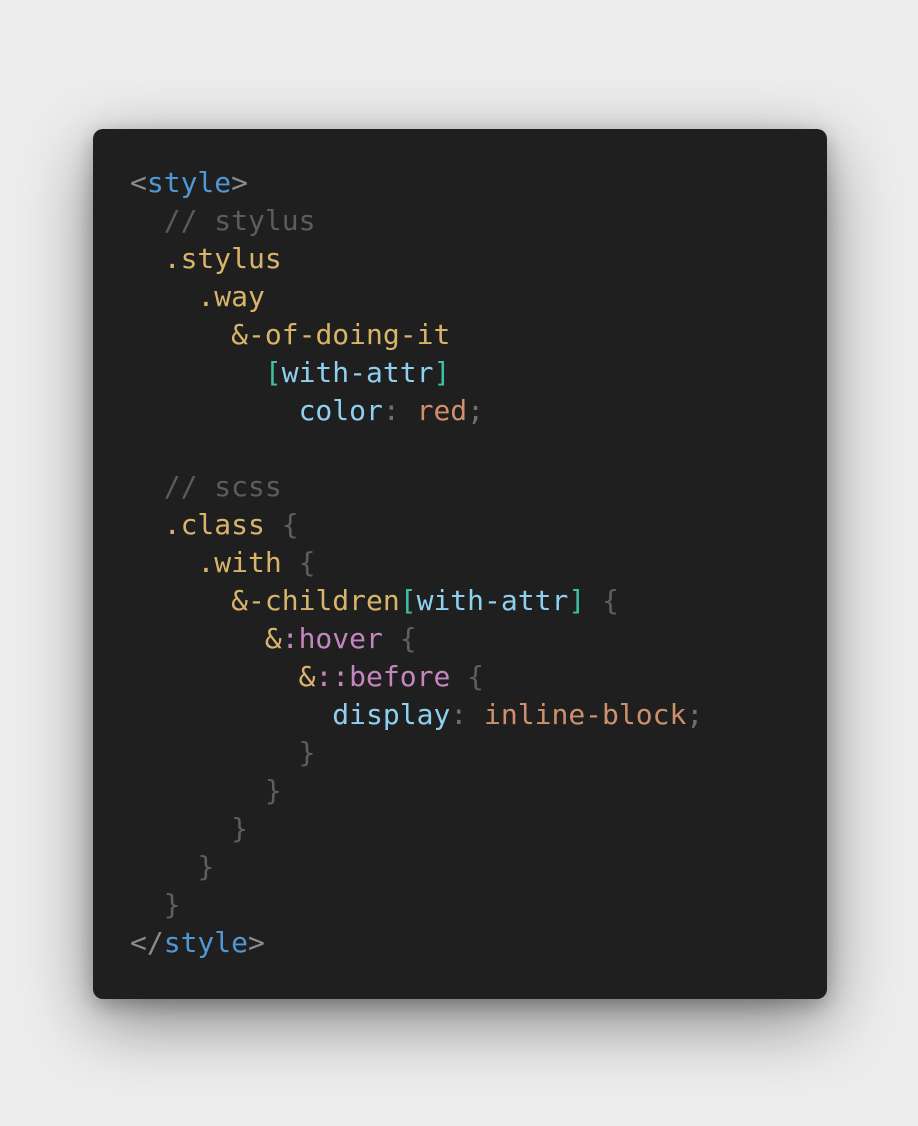 This screenshot has height=1126, width=918. I want to click on code-token-pseudo: ::before, so click(383, 676).